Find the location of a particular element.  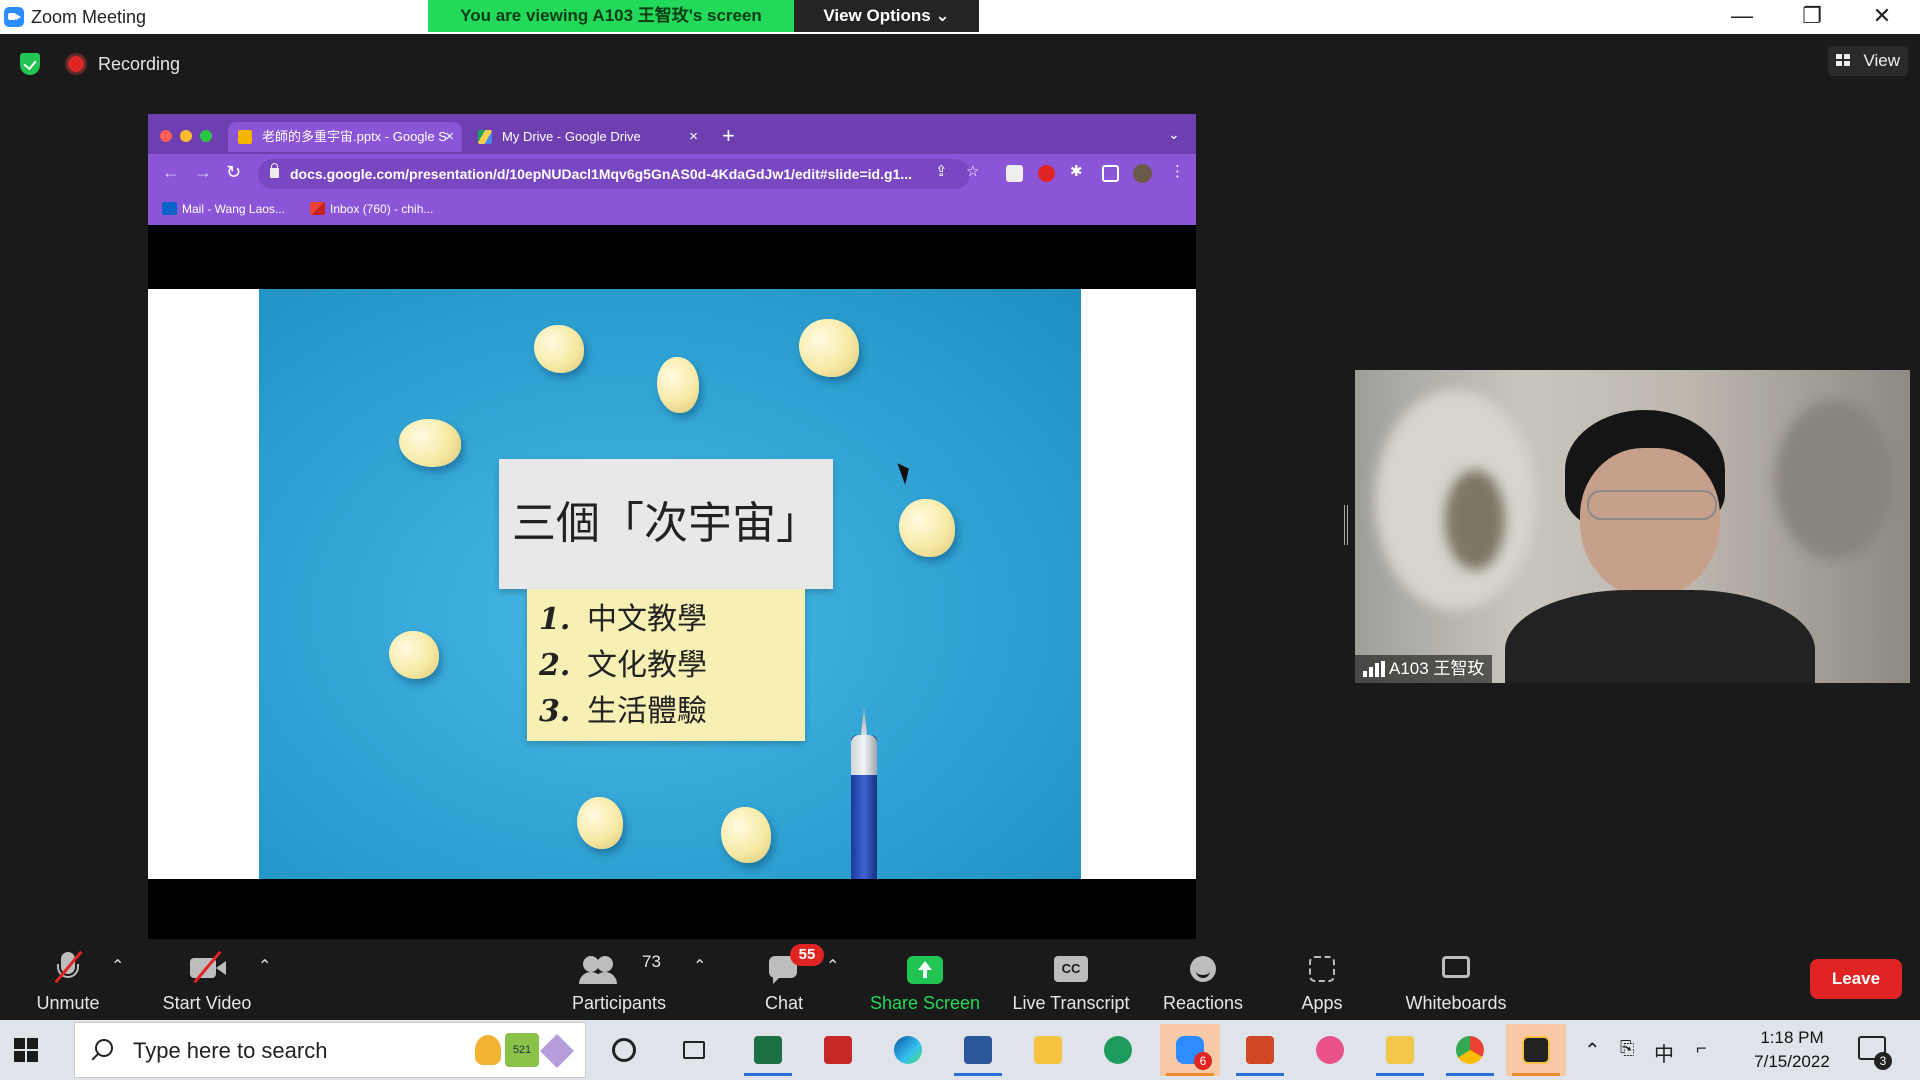

search-highlight-image: 521 is located at coordinates (525, 1051).